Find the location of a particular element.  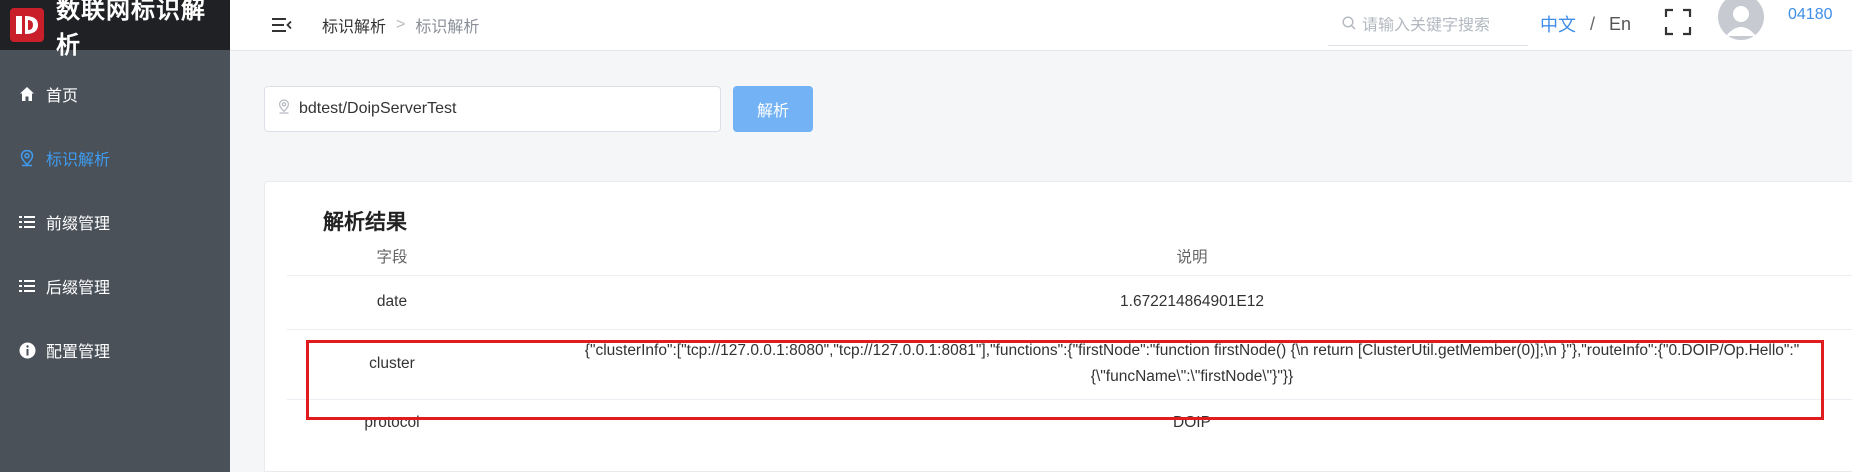

sidebar-item-prefix-management: 前缀管理 is located at coordinates (115, 222).